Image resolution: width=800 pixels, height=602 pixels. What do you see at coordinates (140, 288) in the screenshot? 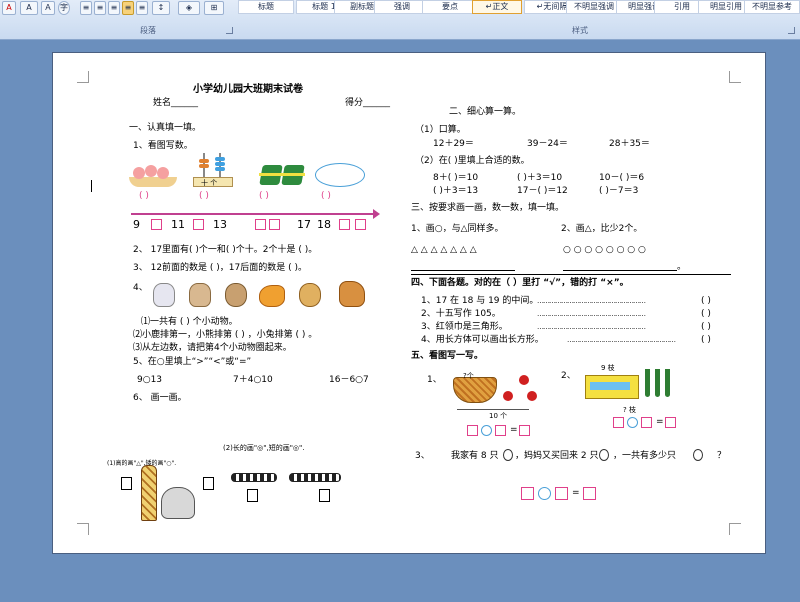
I see `q4-text: 4、` at bounding box center [140, 288].